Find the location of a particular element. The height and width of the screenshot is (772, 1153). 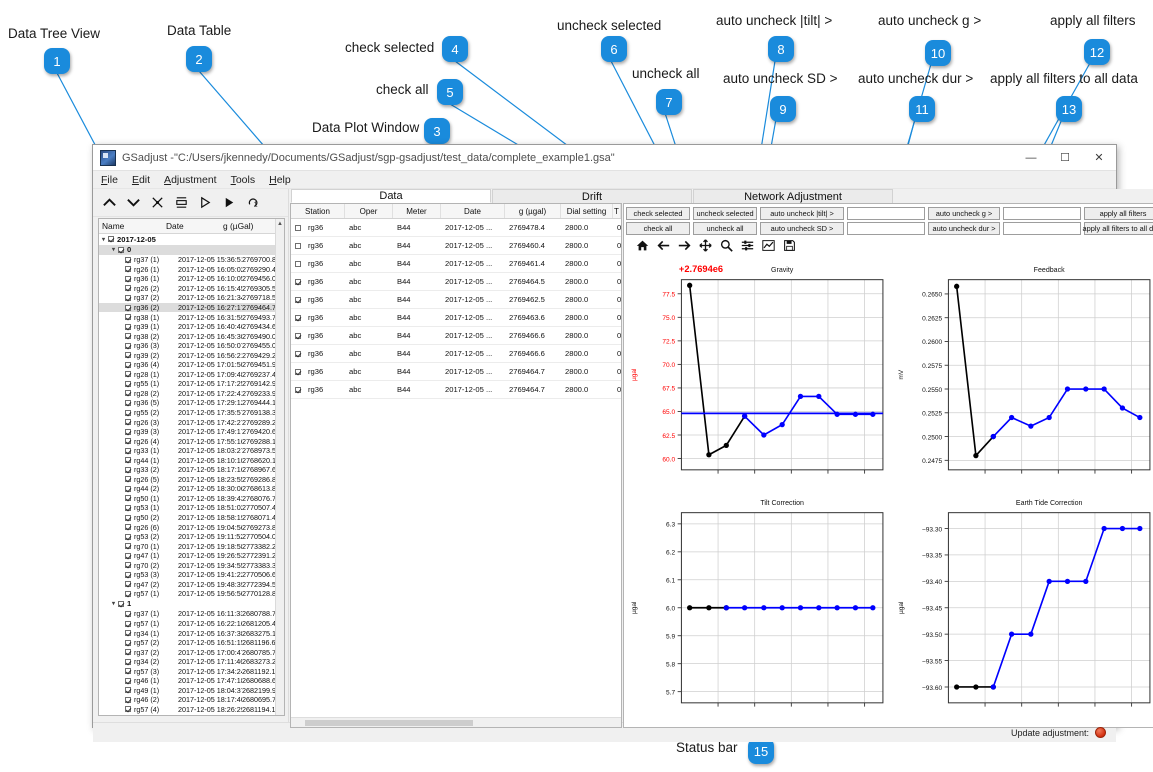

zoom-icon is located at coordinates (726, 245).